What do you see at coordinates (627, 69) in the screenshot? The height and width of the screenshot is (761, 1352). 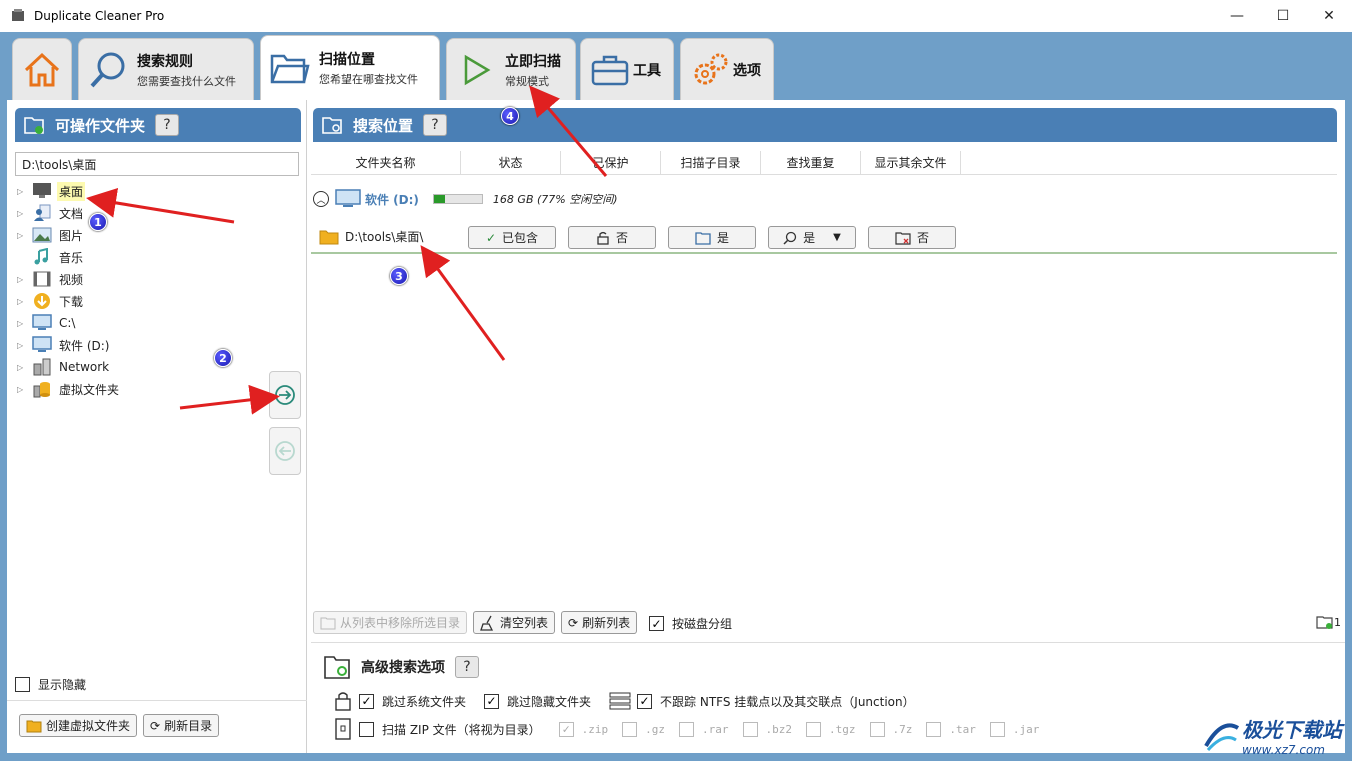 I see `tab-tools: 工具` at bounding box center [627, 69].